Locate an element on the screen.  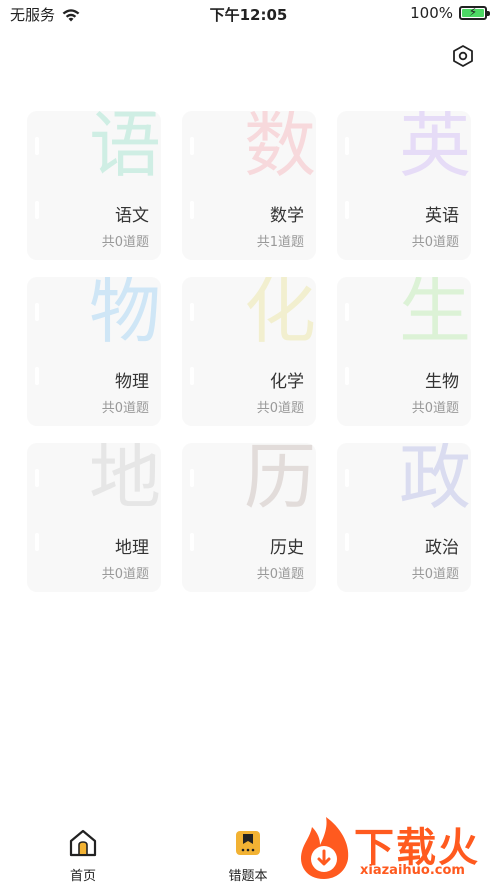
tab-wrong-book-label: 错题本 is located at coordinates (248, 876).